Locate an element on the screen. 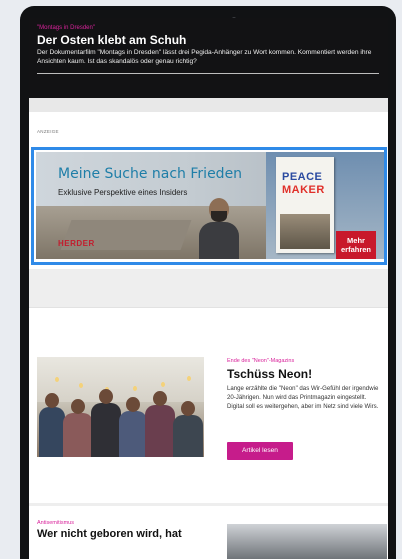 The width and height of the screenshot is (402, 559). next-article-image is located at coordinates (307, 541).